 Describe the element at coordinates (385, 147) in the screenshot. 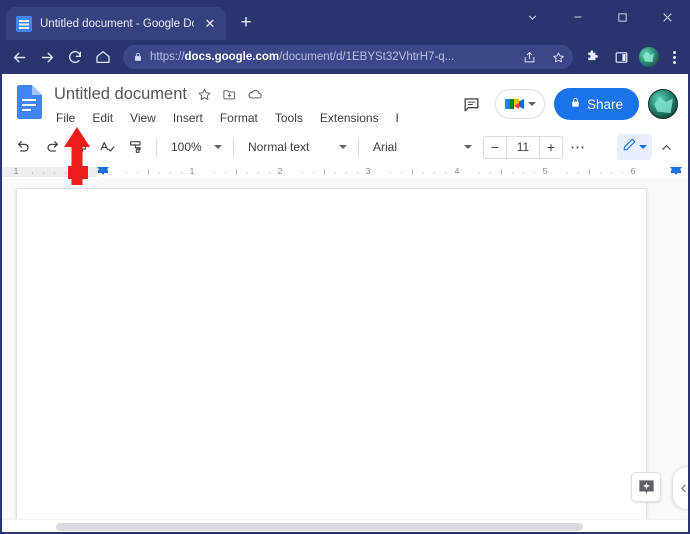

I see `font-family-value: Arial` at that location.